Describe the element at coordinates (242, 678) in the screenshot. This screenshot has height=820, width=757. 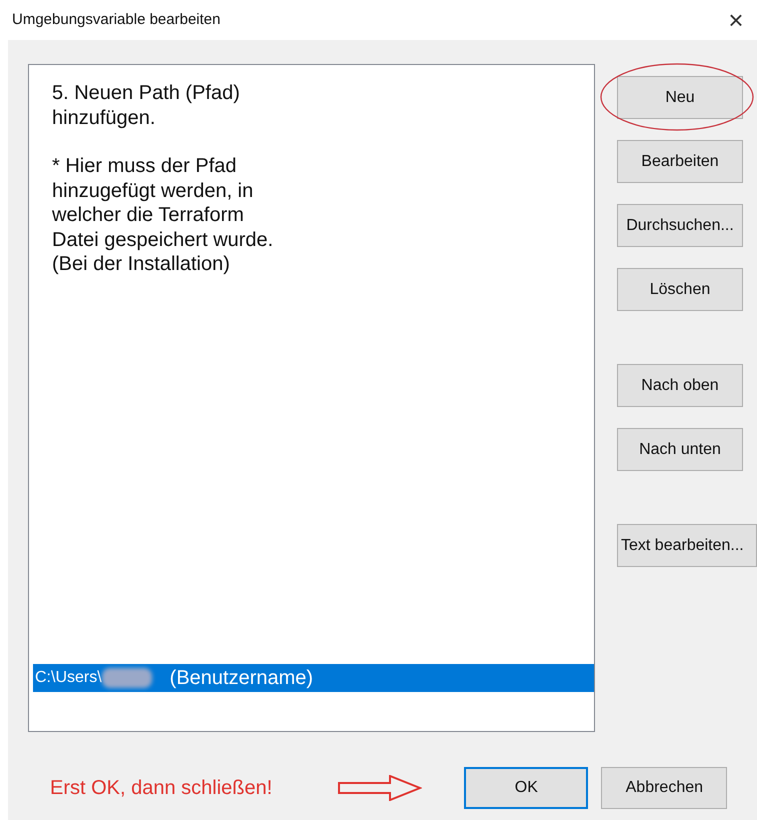
I see `annotation-text: (Benutzername)` at that location.